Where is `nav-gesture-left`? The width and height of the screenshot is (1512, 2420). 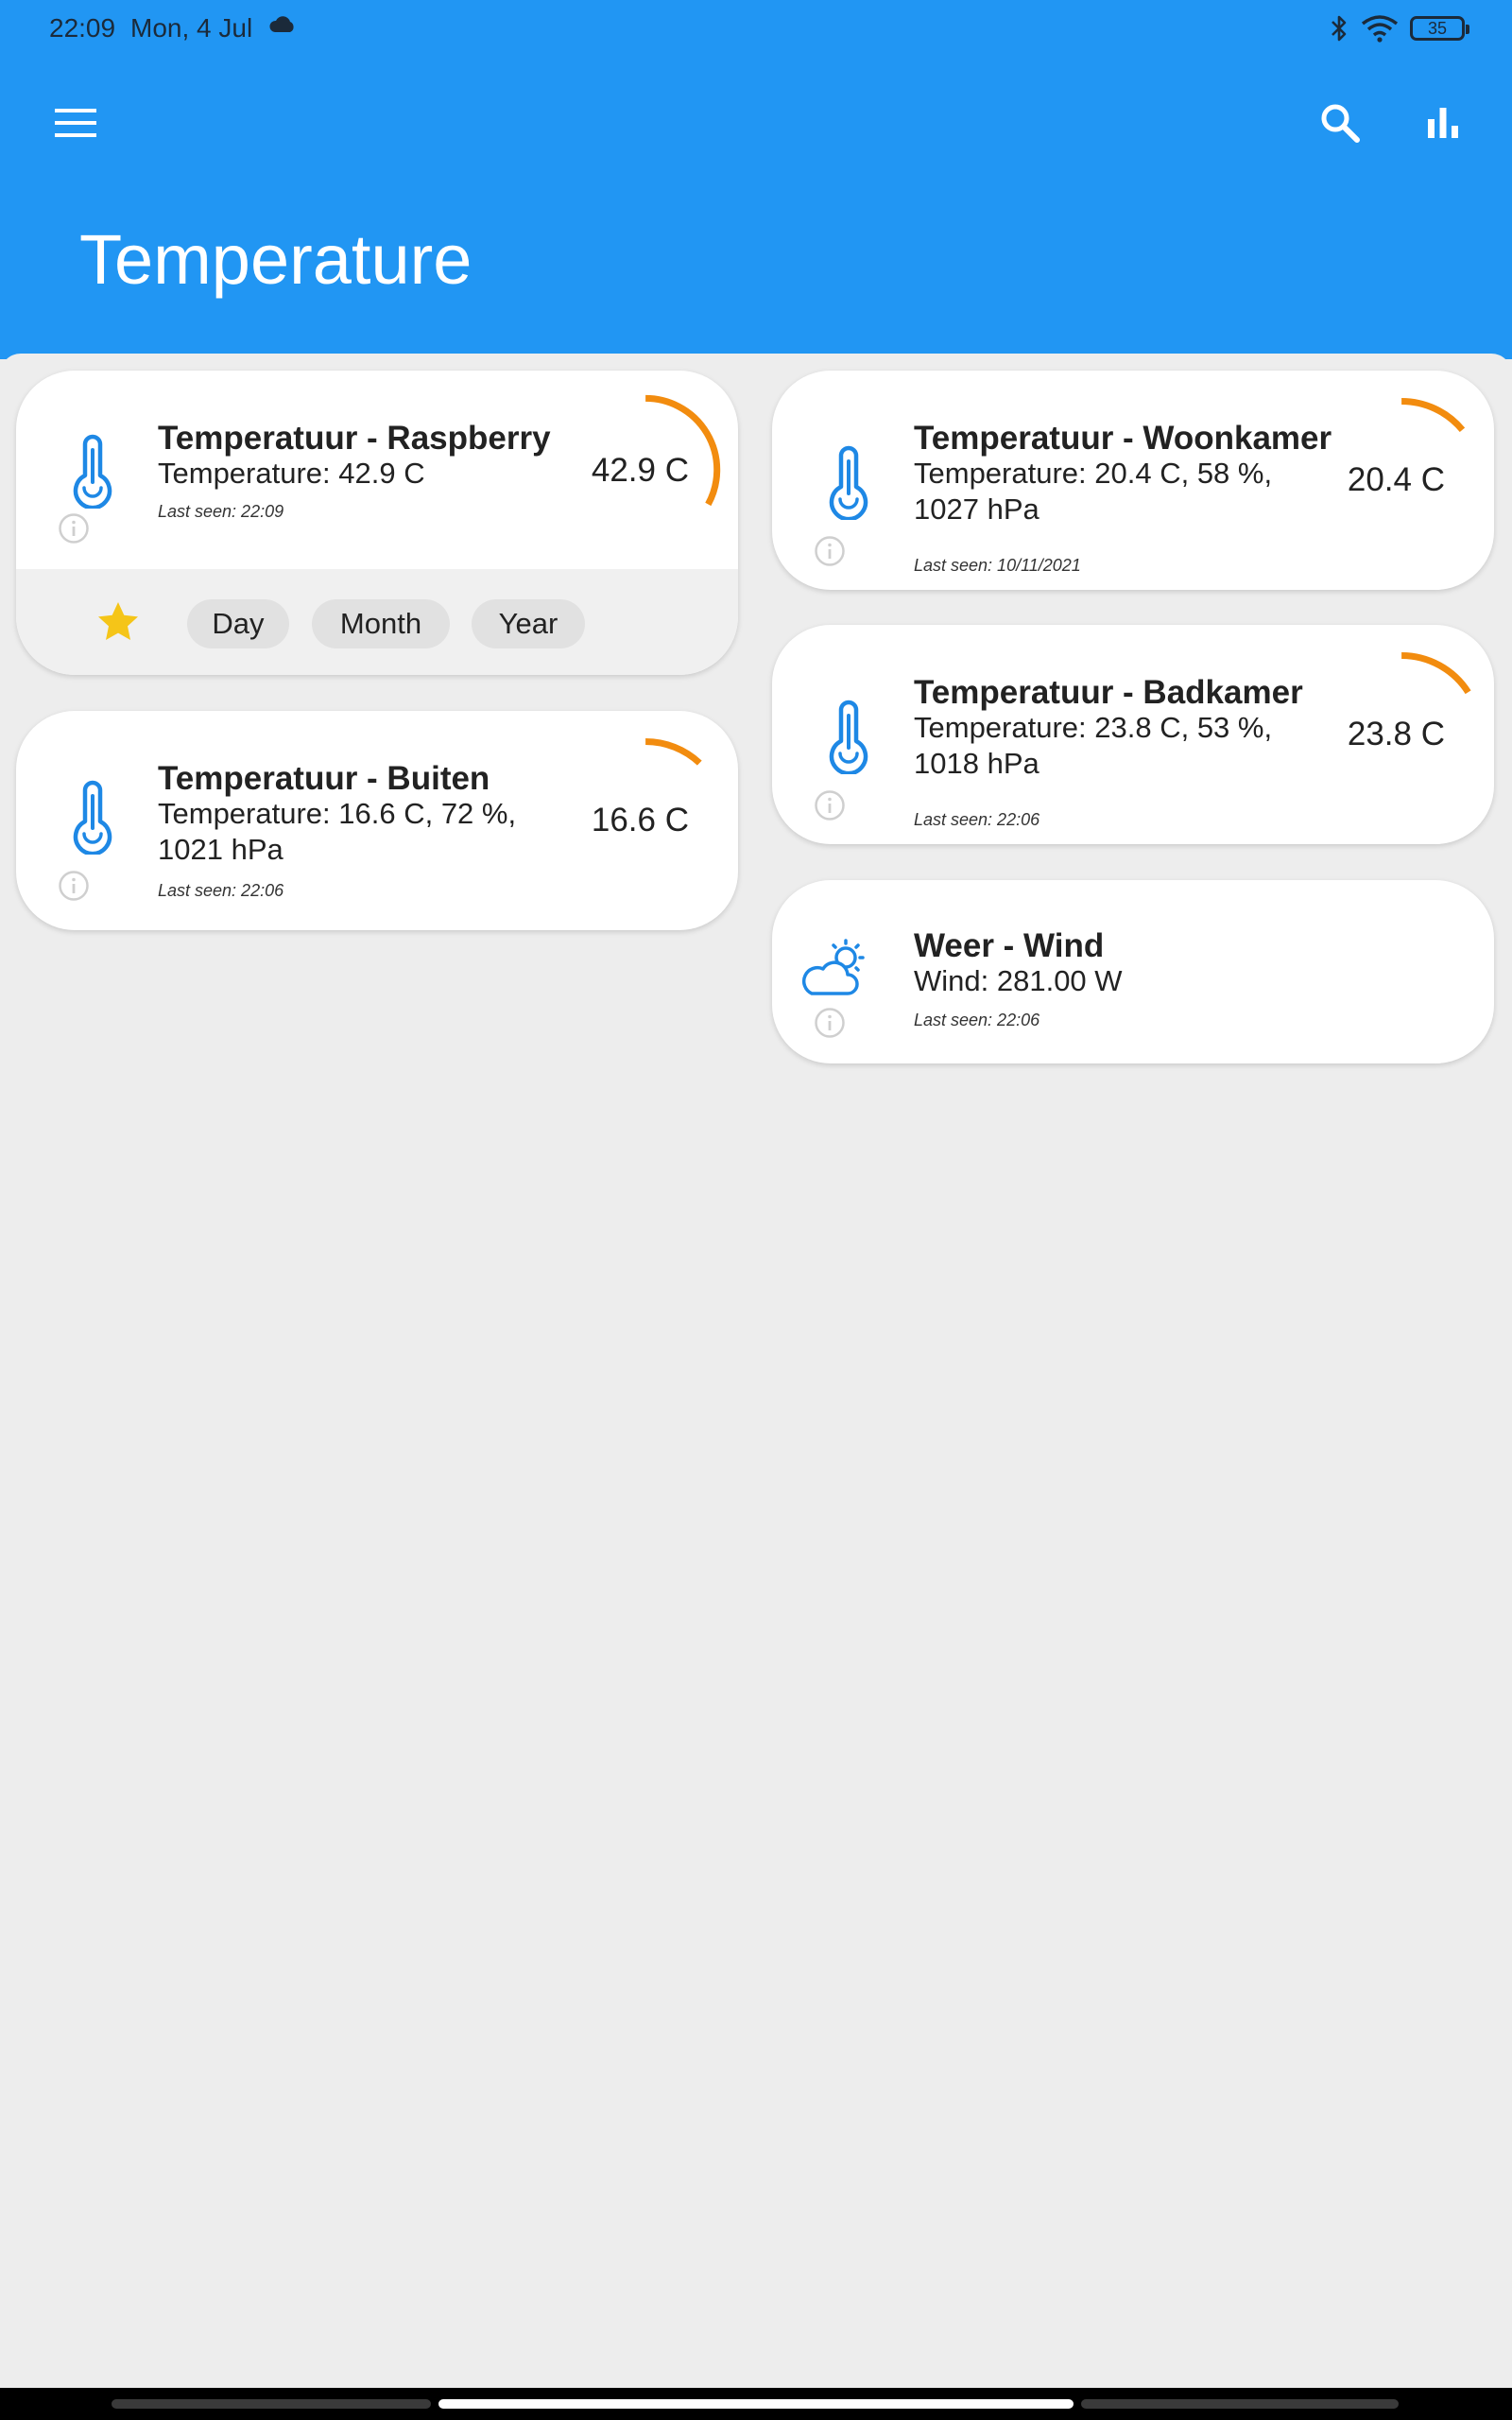
nav-gesture-left is located at coordinates (271, 2404).